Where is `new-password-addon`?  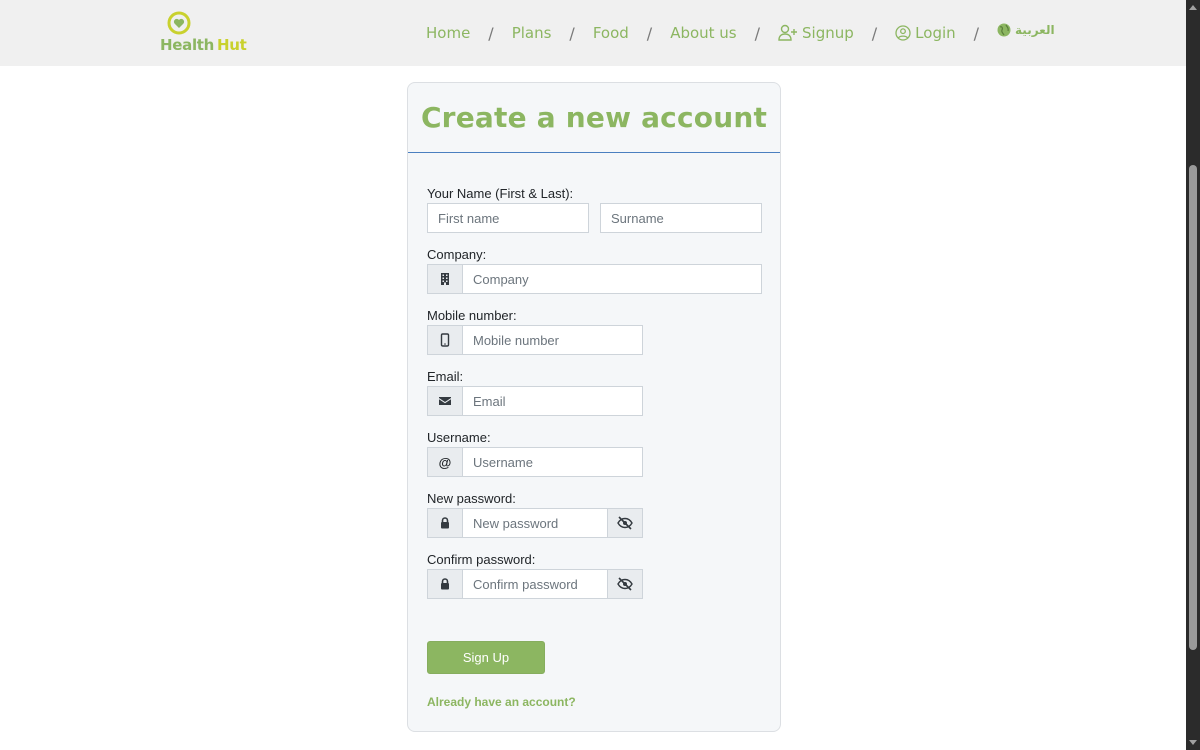 new-password-addon is located at coordinates (445, 523).